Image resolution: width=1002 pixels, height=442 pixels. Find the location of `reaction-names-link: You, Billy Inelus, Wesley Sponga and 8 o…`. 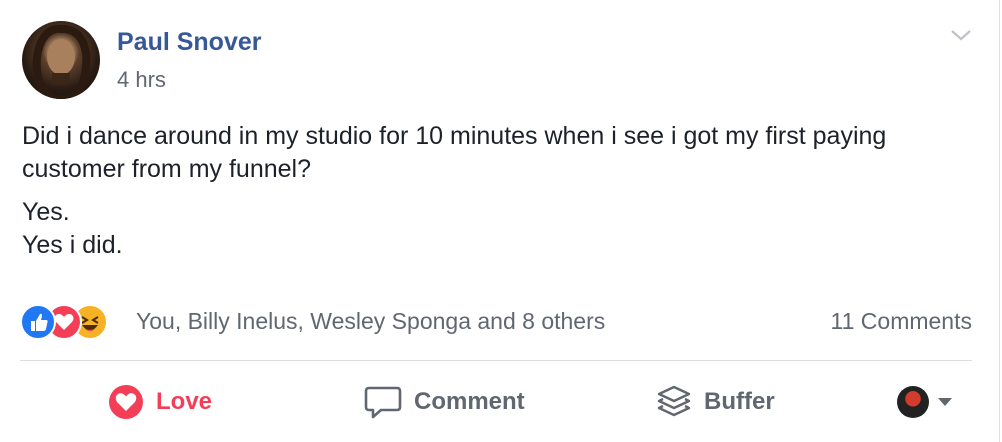

reaction-names-link: You, Billy Inelus, Wesley Sponga and 8 o… is located at coordinates (370, 321).